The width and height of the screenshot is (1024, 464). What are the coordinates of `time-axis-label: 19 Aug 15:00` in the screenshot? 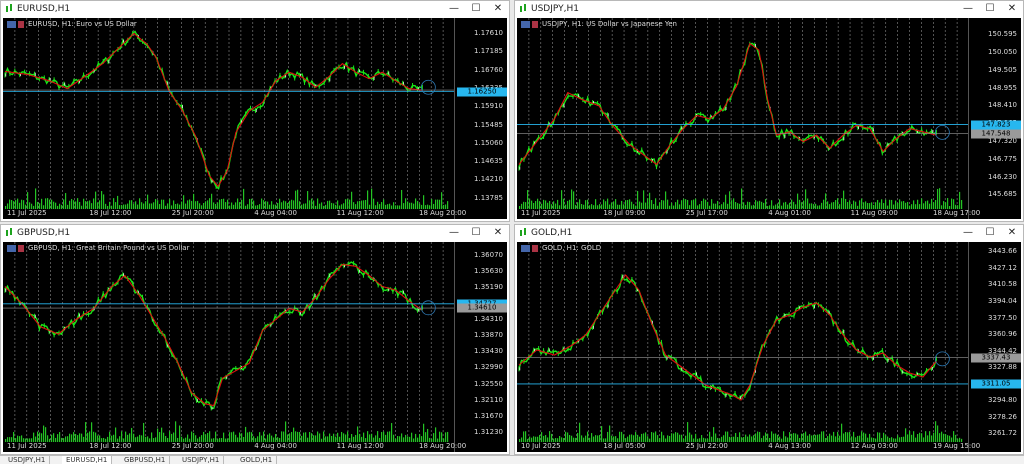 It's located at (957, 446).